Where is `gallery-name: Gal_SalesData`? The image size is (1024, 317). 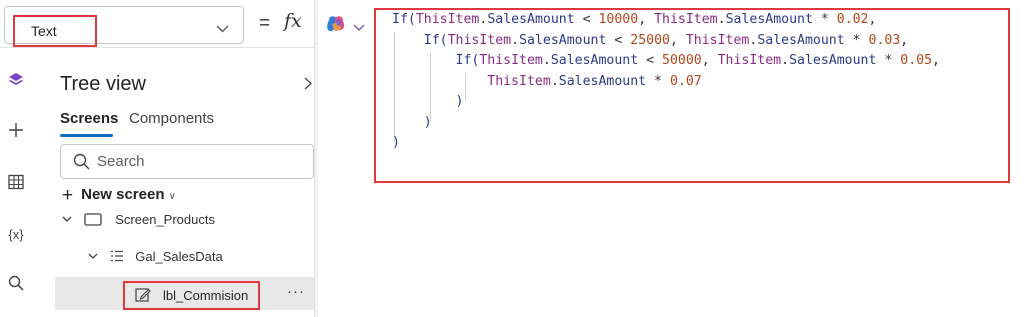
gallery-name: Gal_SalesData is located at coordinates (179, 256).